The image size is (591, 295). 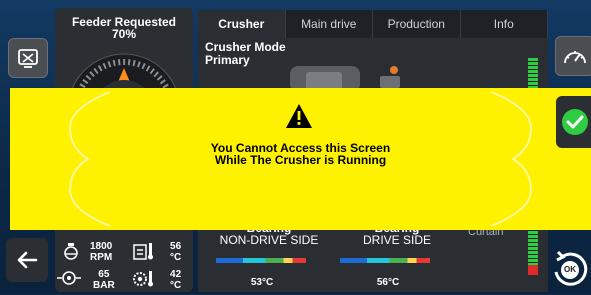 I want to click on crusher-mode: Crusher Mode Primary, so click(x=245, y=54).